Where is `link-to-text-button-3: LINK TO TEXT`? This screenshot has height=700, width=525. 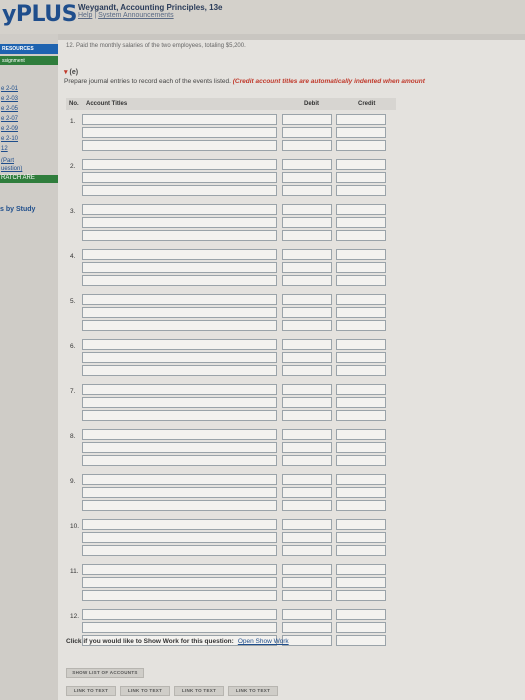
link-to-text-button-3: LINK TO TEXT is located at coordinates (199, 691).